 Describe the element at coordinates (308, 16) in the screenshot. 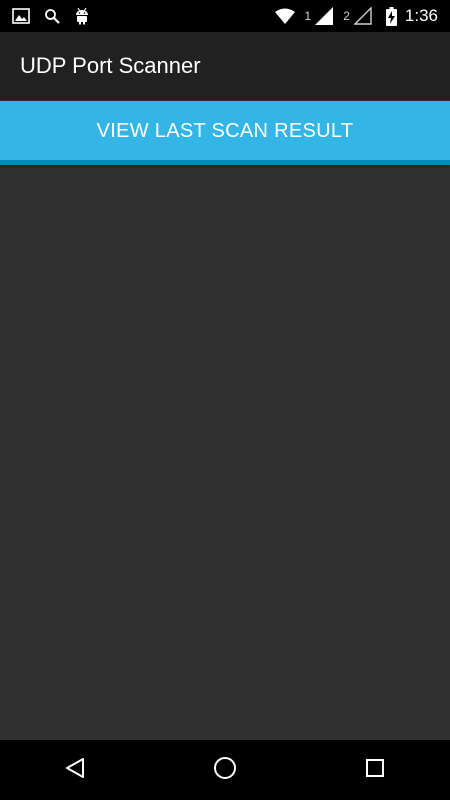

I see `sim1-label: 1` at that location.